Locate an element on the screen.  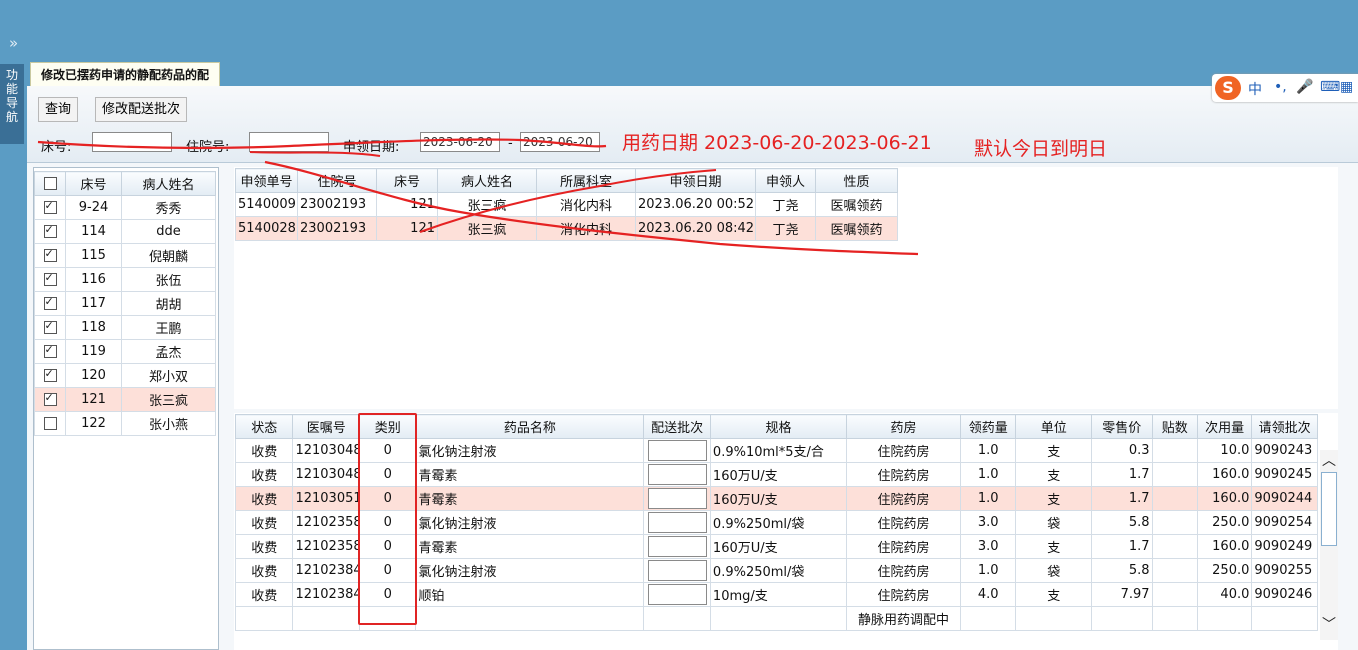
table-cell: 160万U/支 is located at coordinates (778, 474).